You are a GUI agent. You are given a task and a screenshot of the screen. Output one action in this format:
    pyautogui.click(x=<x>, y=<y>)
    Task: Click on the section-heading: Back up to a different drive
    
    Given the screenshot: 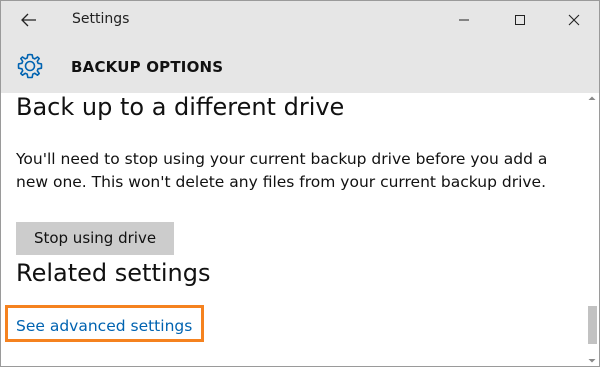 What is the action you would take?
    pyautogui.click(x=180, y=107)
    